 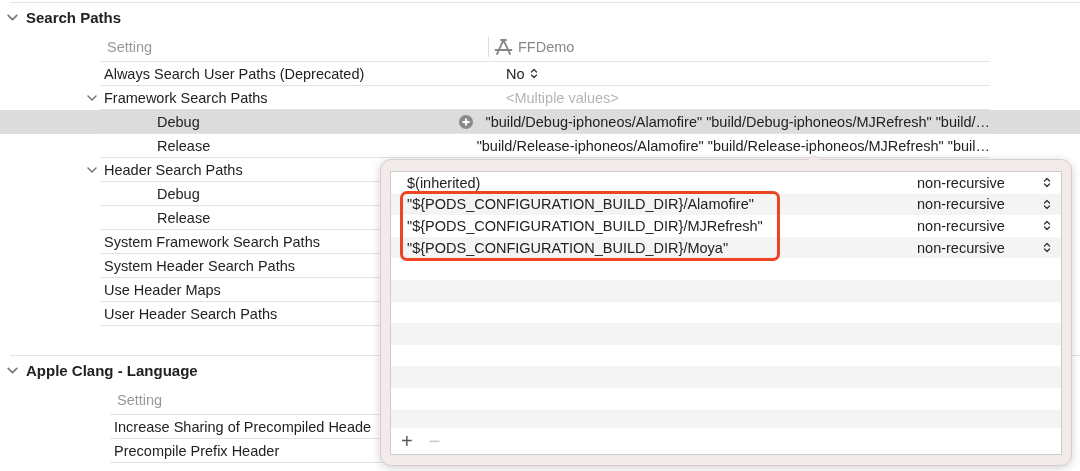 I want to click on setting-label: Use Header Maps, so click(x=162, y=289).